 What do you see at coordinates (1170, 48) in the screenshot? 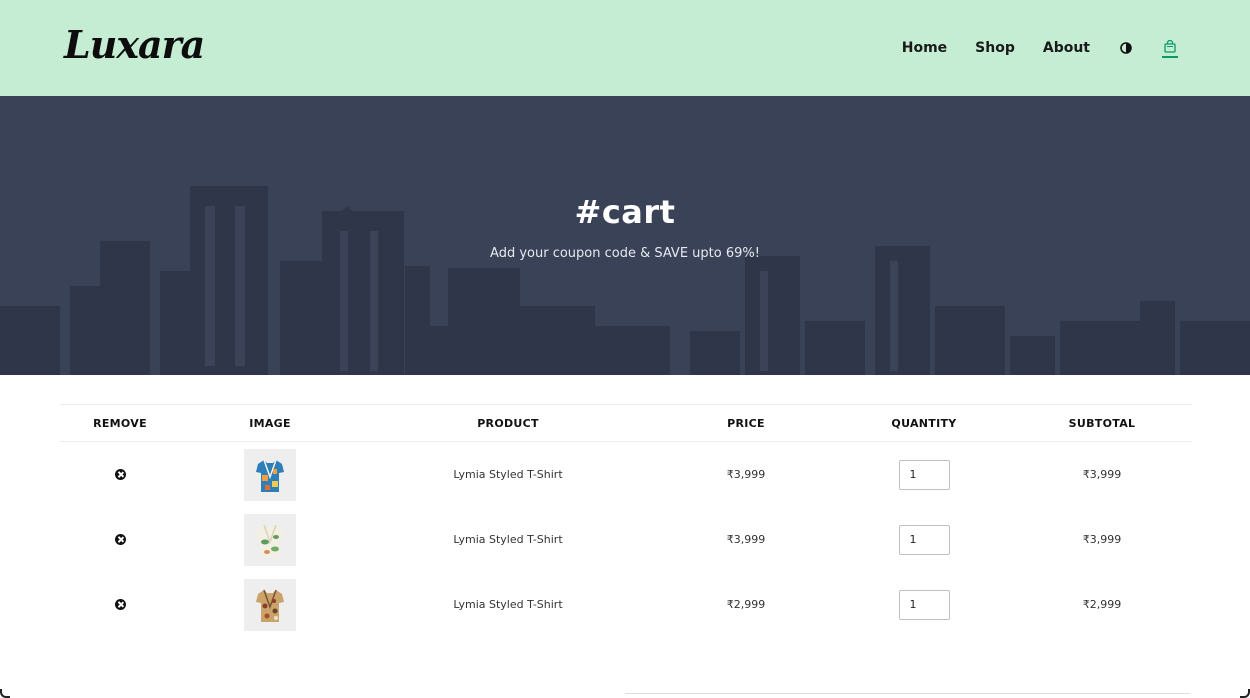
I see `shopping-bag-icon` at bounding box center [1170, 48].